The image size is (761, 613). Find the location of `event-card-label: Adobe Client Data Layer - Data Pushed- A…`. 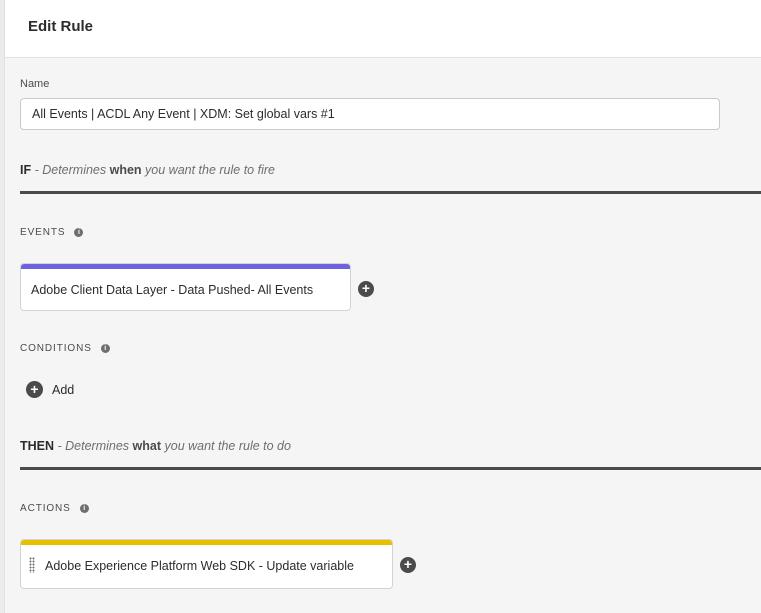

event-card-label: Adobe Client Data Layer - Data Pushed- A… is located at coordinates (172, 290).